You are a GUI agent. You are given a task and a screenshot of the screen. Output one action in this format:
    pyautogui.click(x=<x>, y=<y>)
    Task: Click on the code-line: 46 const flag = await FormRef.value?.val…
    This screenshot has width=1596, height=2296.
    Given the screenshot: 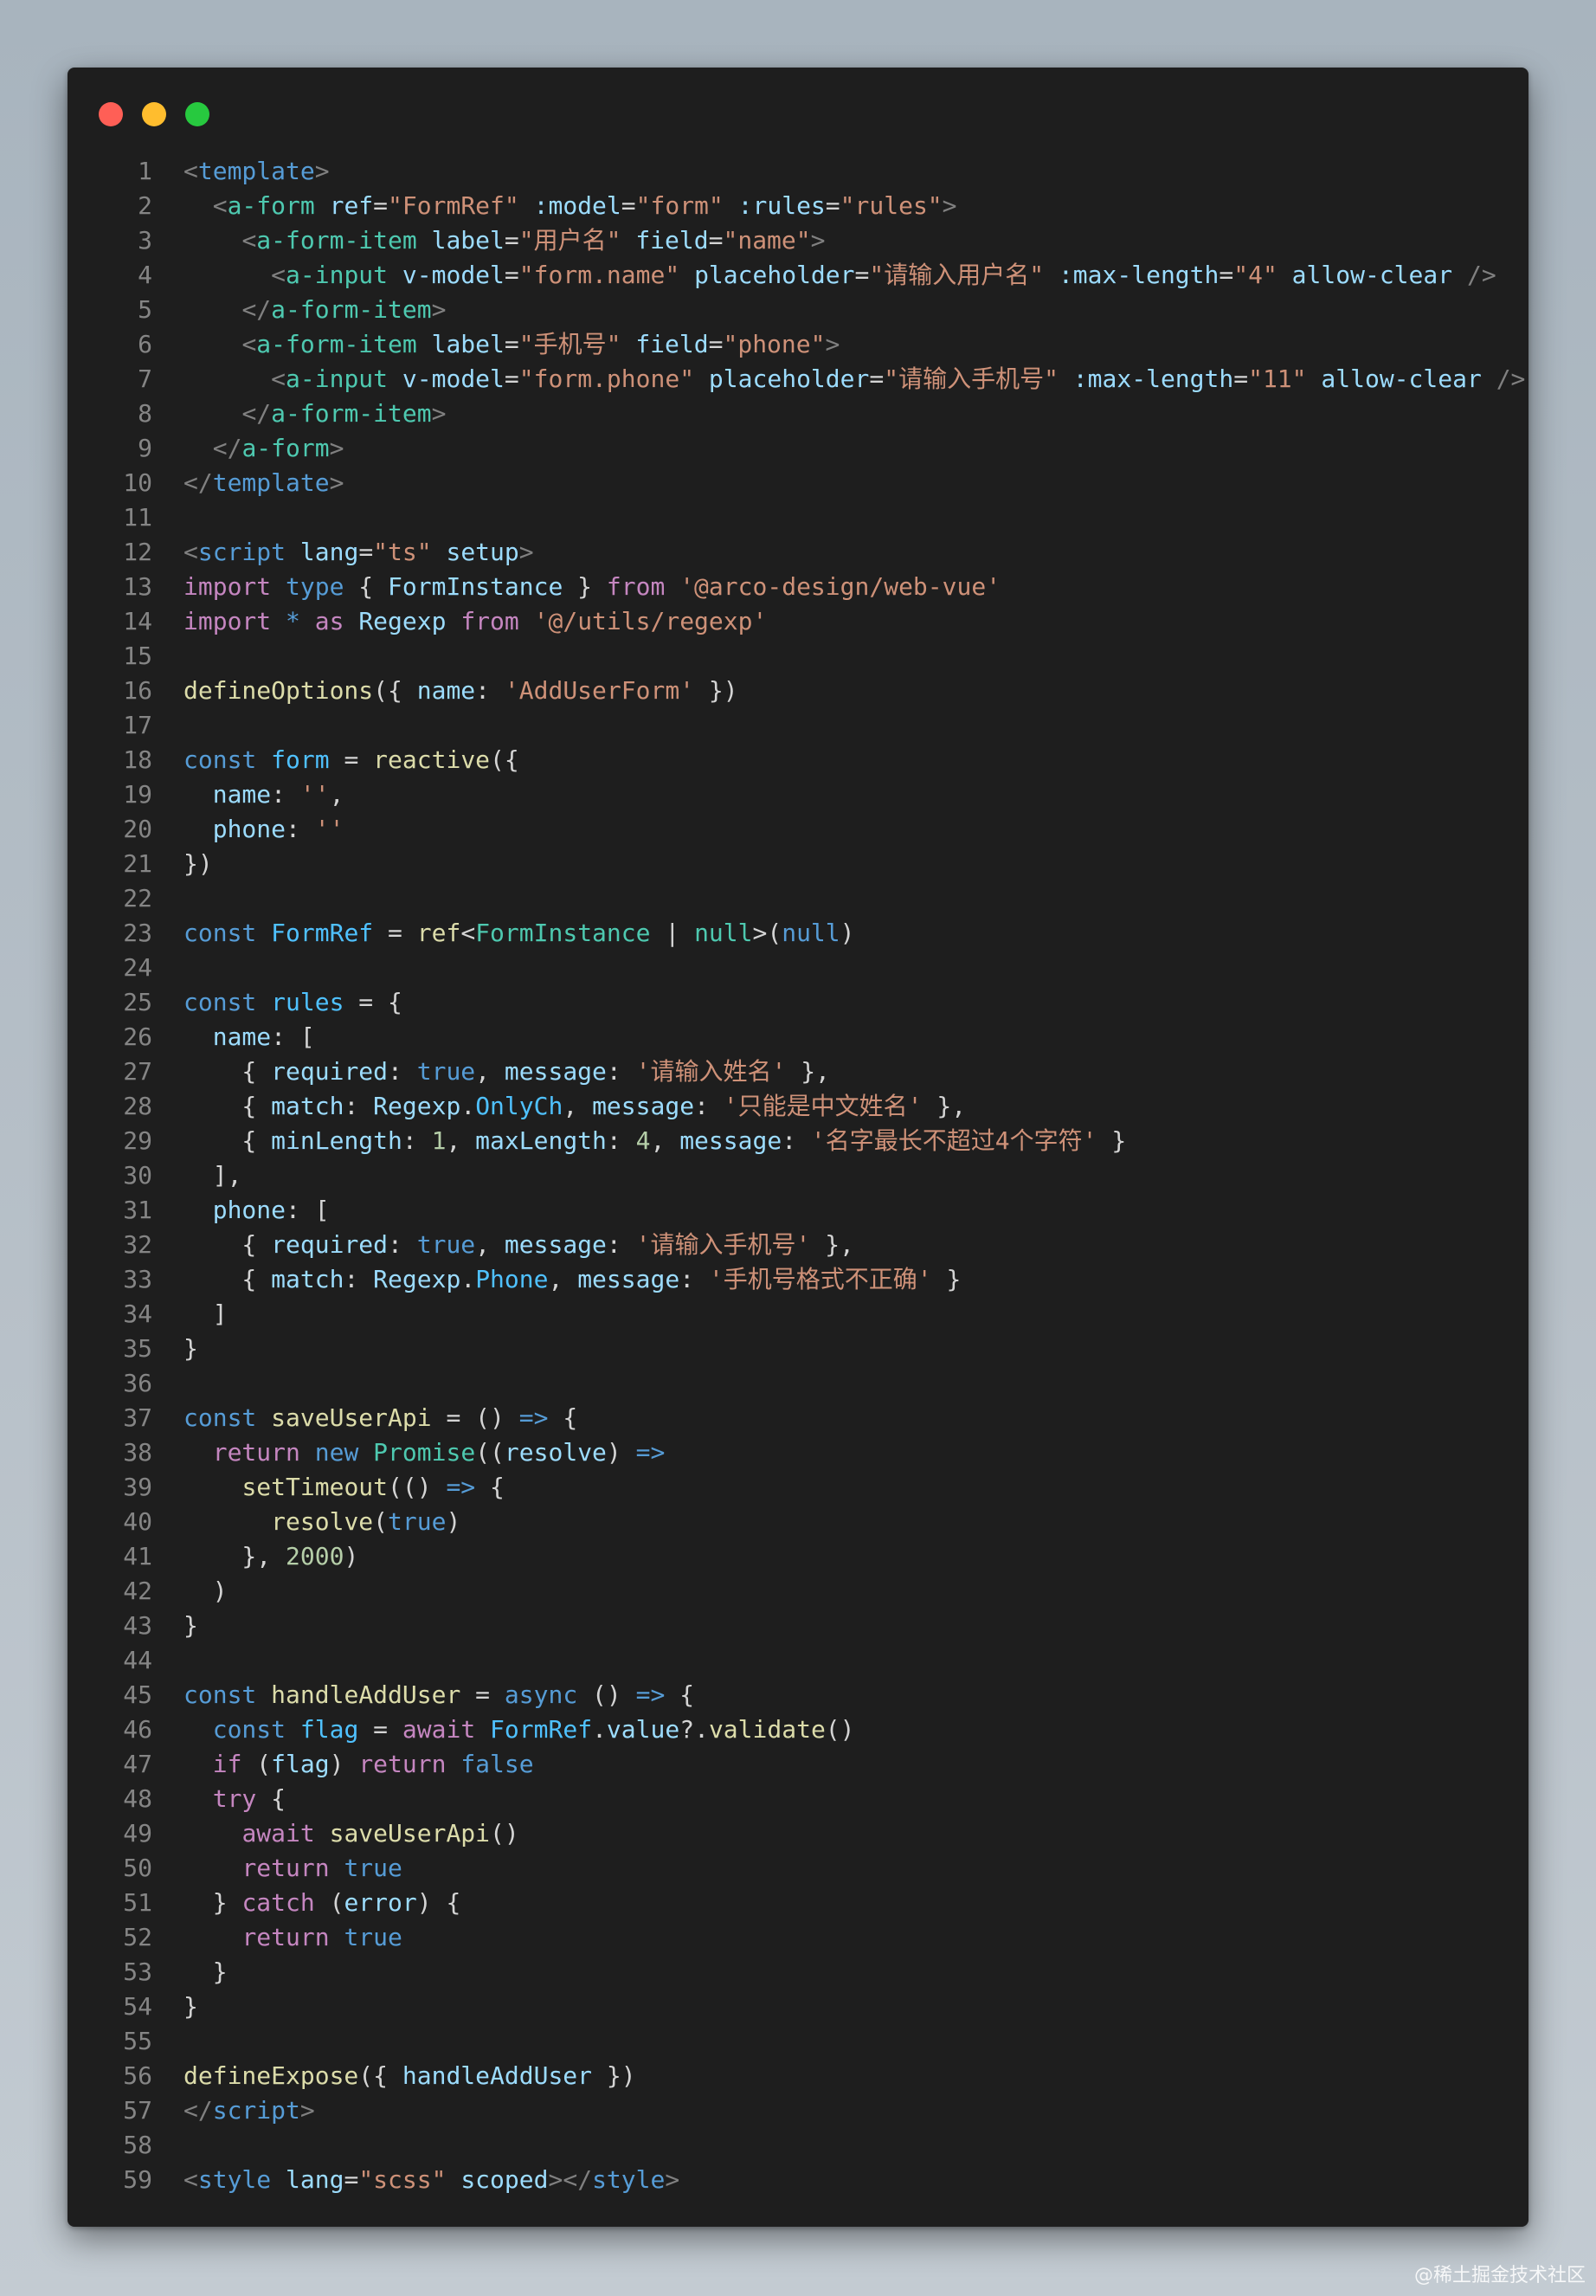 What is the action you would take?
    pyautogui.click(x=806, y=1729)
    